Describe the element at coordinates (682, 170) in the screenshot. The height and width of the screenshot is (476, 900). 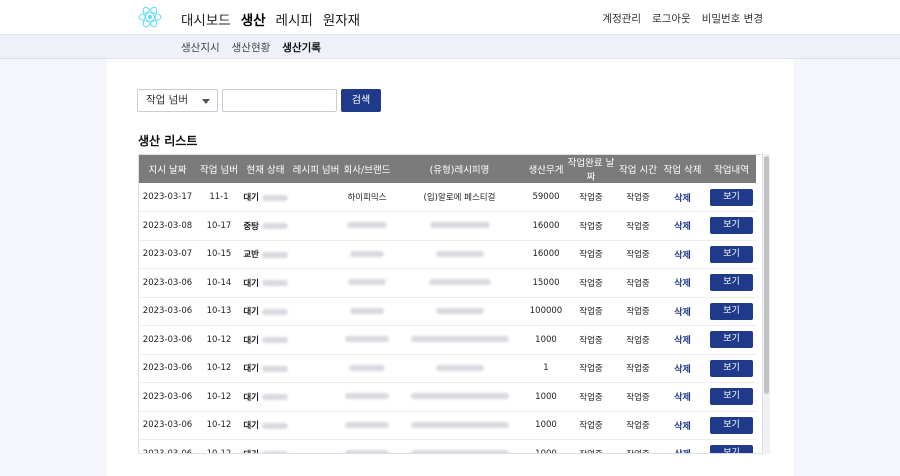
I see `col-header: 작업 삭제` at that location.